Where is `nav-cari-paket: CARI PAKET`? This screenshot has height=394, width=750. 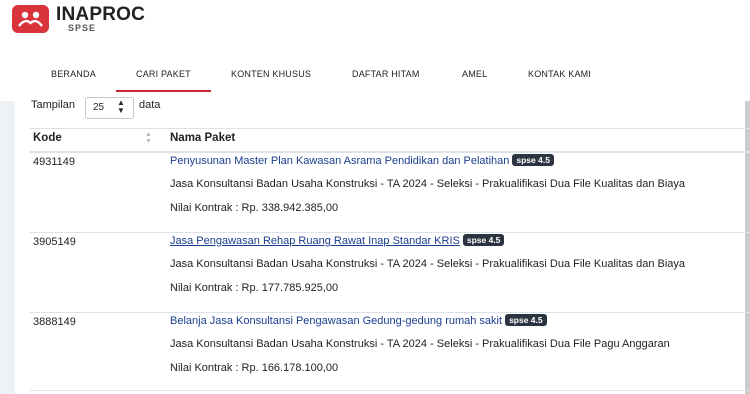
nav-cari-paket: CARI PAKET is located at coordinates (163, 78).